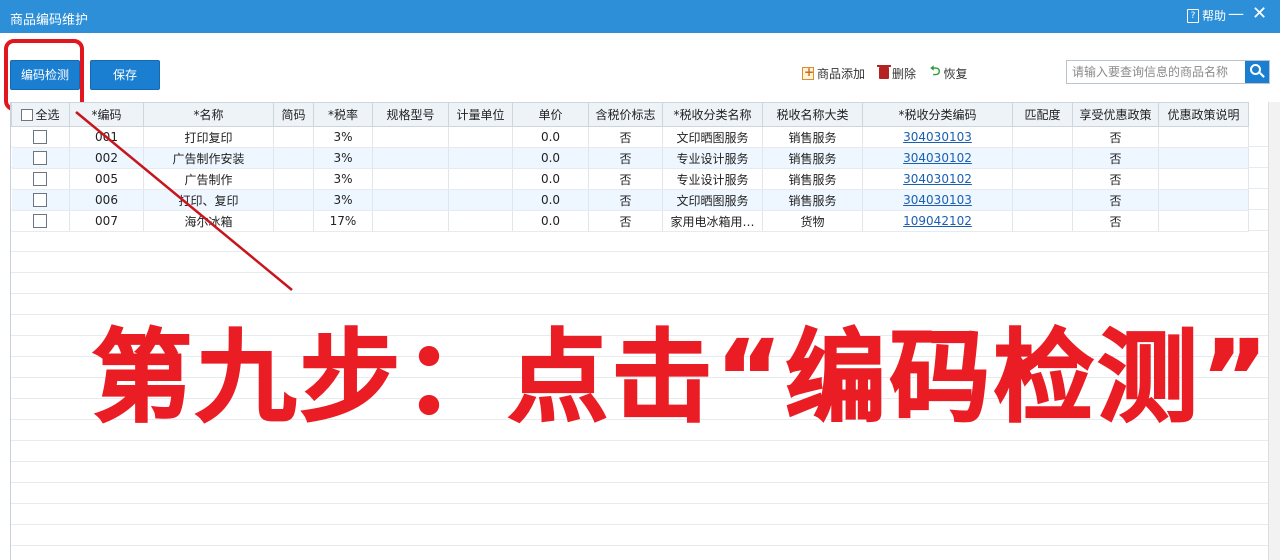 The height and width of the screenshot is (560, 1280). I want to click on cell-name: 海尔冰箱, so click(208, 221).